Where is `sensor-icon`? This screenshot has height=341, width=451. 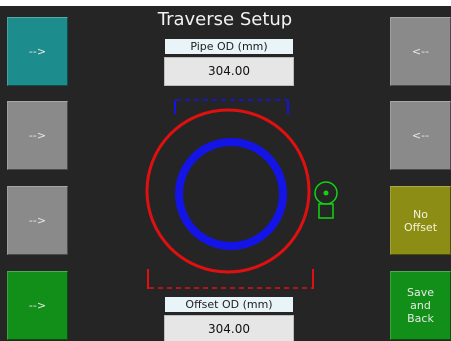
sensor-icon is located at coordinates (326, 200).